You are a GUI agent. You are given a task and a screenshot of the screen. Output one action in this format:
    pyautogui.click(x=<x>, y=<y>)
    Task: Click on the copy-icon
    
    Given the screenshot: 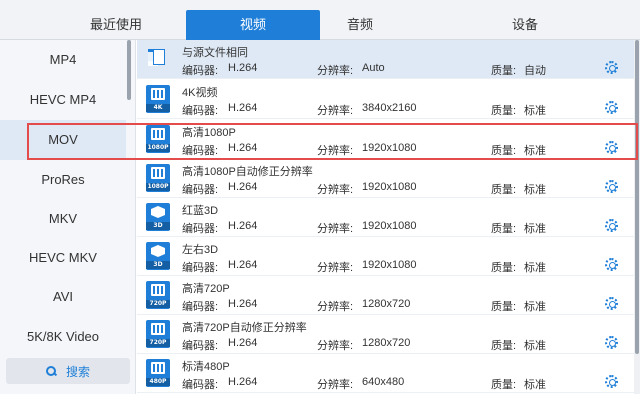 What is the action you would take?
    pyautogui.click(x=158, y=59)
    